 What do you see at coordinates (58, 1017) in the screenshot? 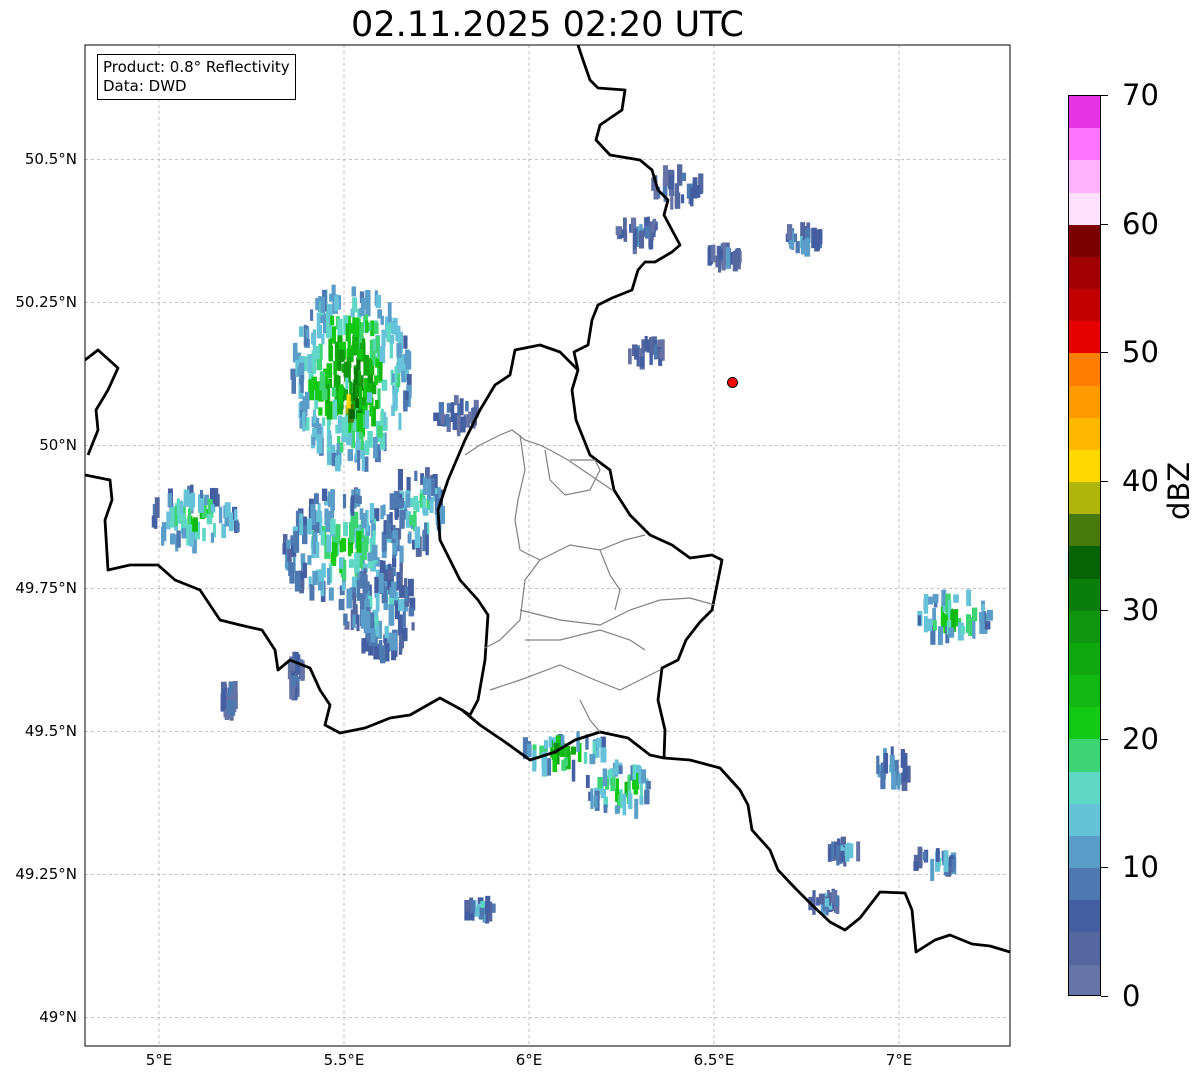
I see `lat-tick-label: 49°N` at bounding box center [58, 1017].